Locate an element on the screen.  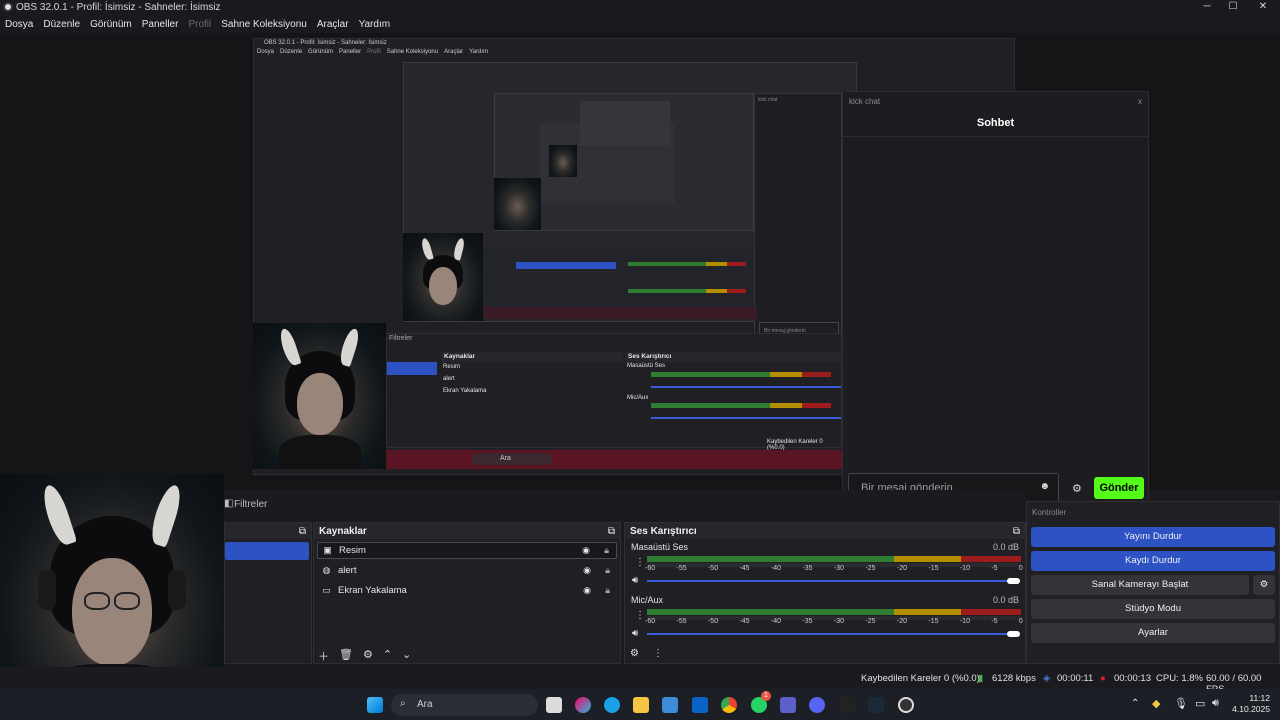
nested-chat-label: kick chat is located at coordinates (768, 100).